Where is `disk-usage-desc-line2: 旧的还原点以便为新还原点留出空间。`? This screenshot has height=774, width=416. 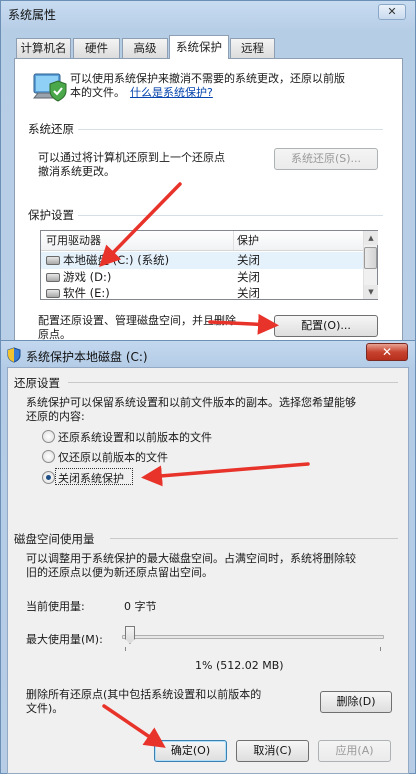 disk-usage-desc-line2: 旧的还原点以便为新还原点留出空间。 is located at coordinates (119, 572).